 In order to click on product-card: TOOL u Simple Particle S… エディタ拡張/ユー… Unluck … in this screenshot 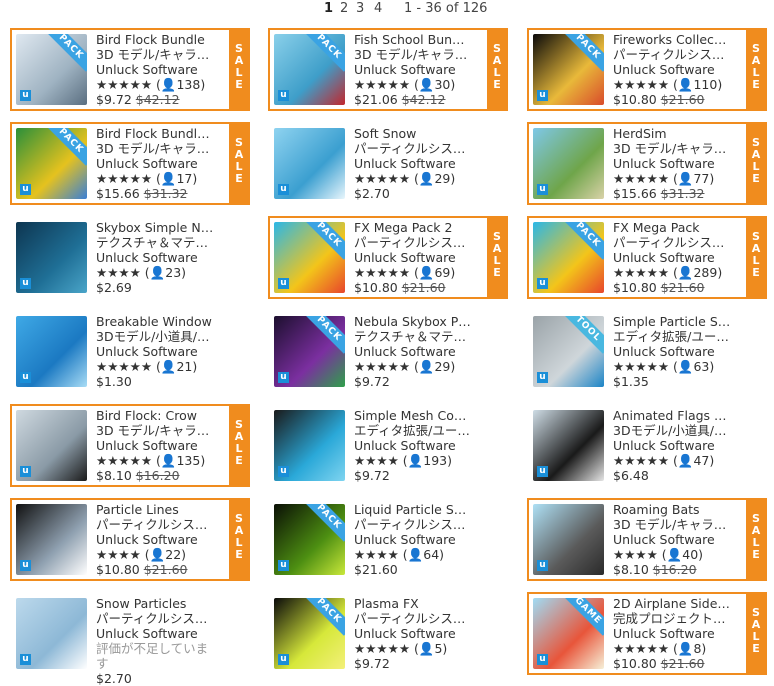, I will do `click(647, 351)`.